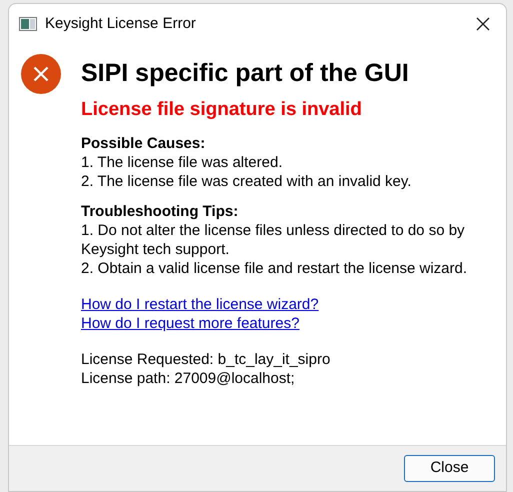 The height and width of the screenshot is (492, 513). Describe the element at coordinates (188, 378) in the screenshot. I see `info-text: License path: 27009@localhost;` at that location.